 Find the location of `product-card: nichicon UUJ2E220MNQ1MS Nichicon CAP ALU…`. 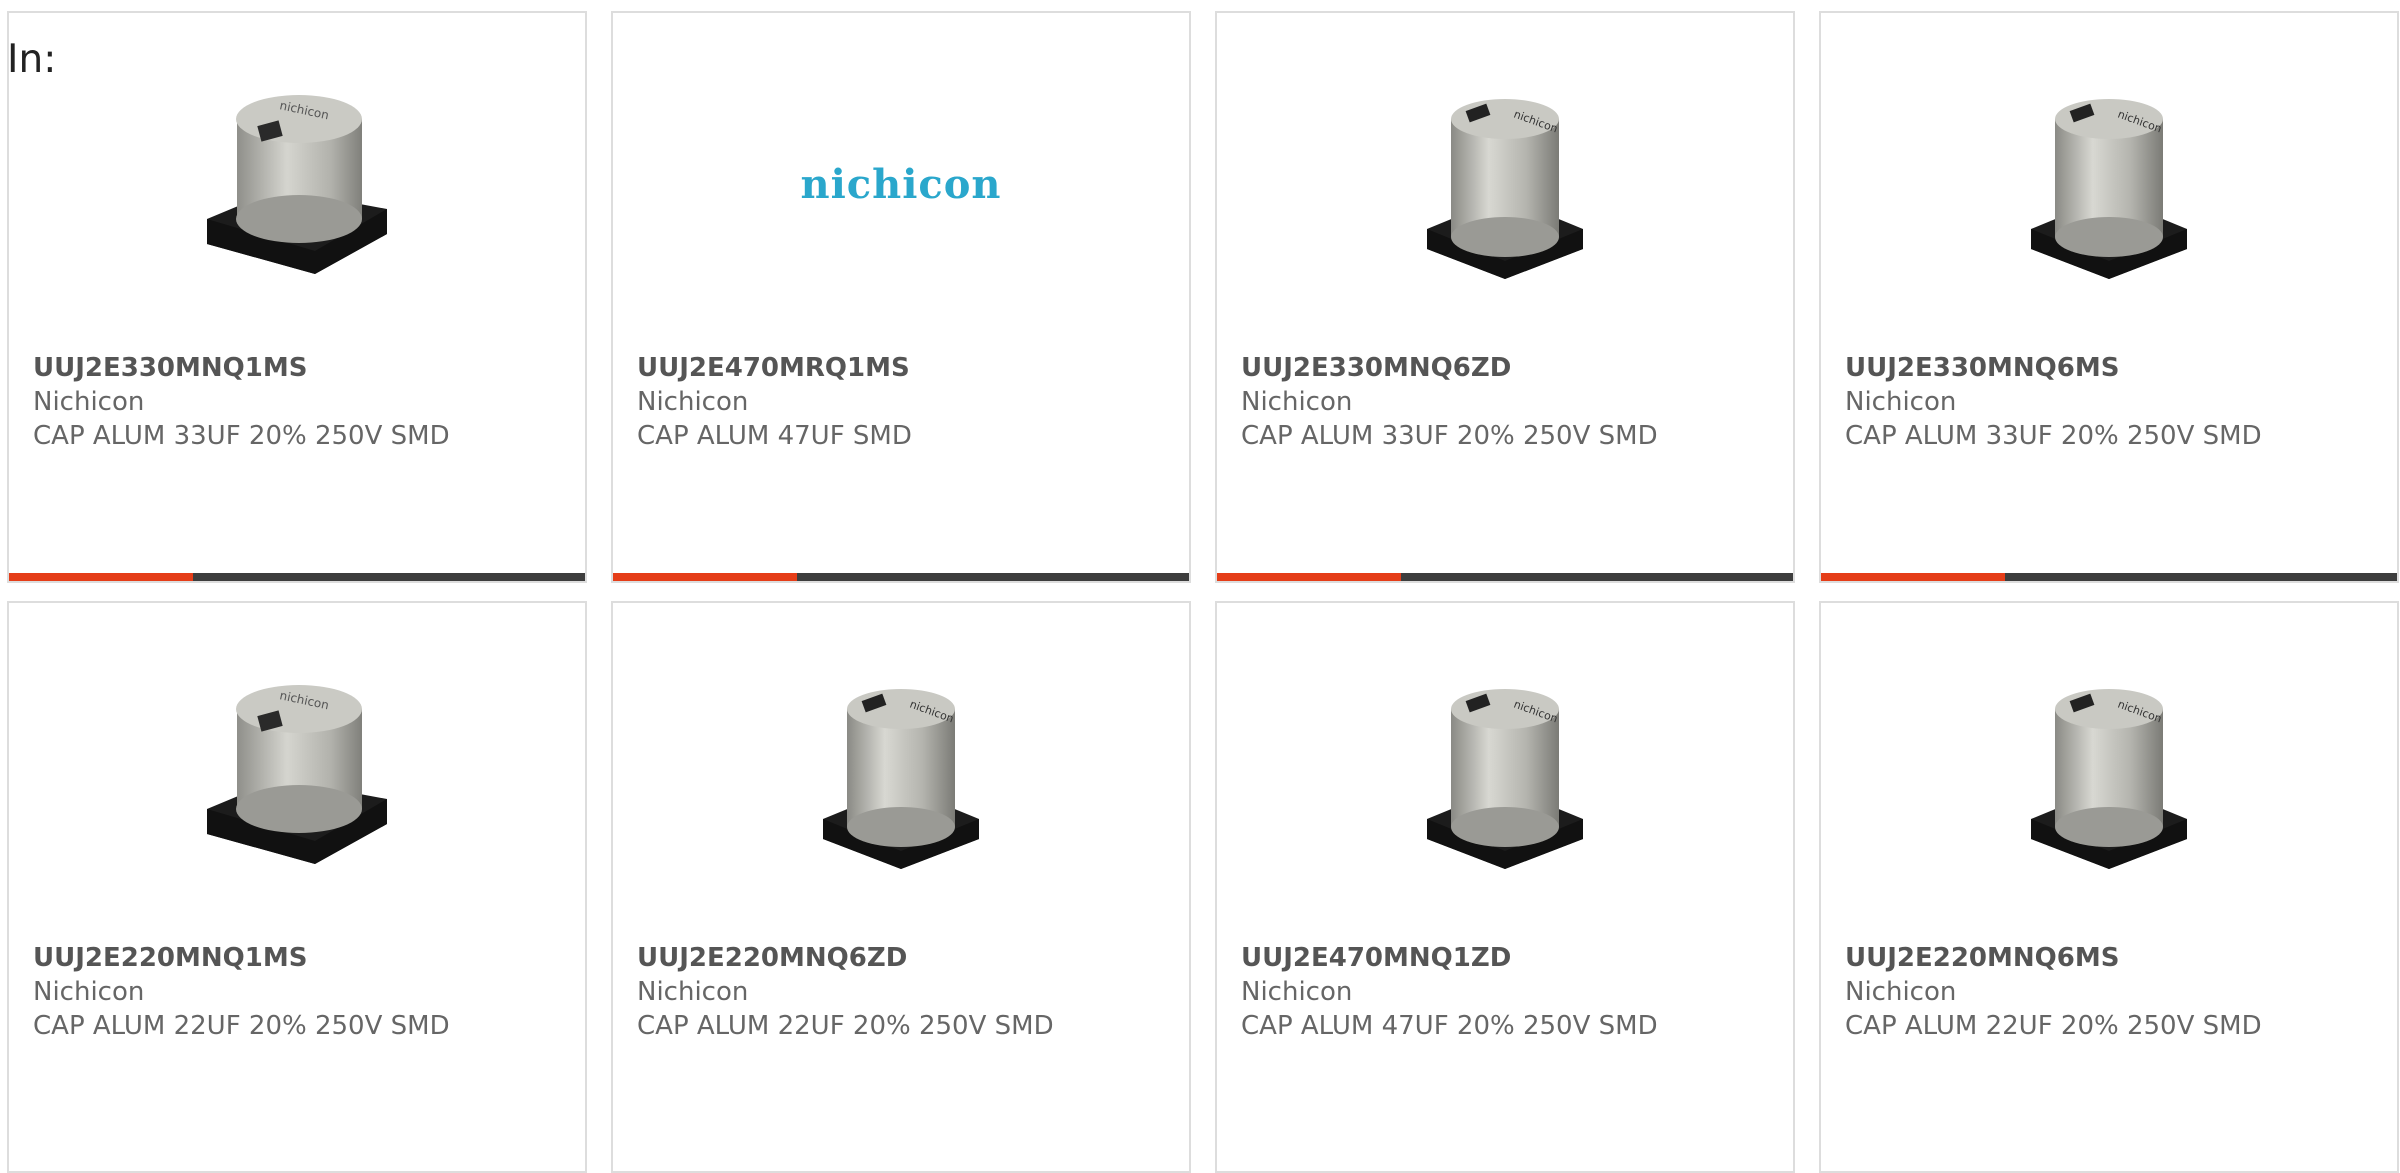

product-card: nichicon UUJ2E220MNQ1MS Nichicon CAP ALU… is located at coordinates (297, 887).